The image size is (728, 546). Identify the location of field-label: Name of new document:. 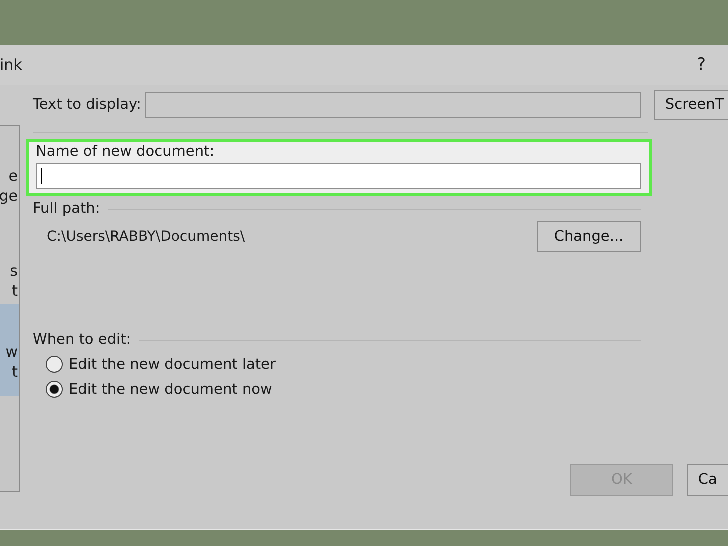
(125, 152).